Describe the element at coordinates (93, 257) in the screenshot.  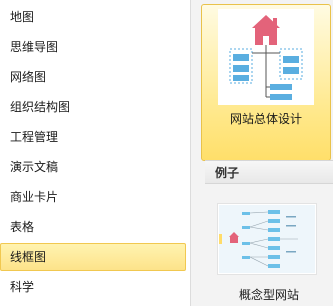
I see `sidebar-item-wireframe: 线框图` at that location.